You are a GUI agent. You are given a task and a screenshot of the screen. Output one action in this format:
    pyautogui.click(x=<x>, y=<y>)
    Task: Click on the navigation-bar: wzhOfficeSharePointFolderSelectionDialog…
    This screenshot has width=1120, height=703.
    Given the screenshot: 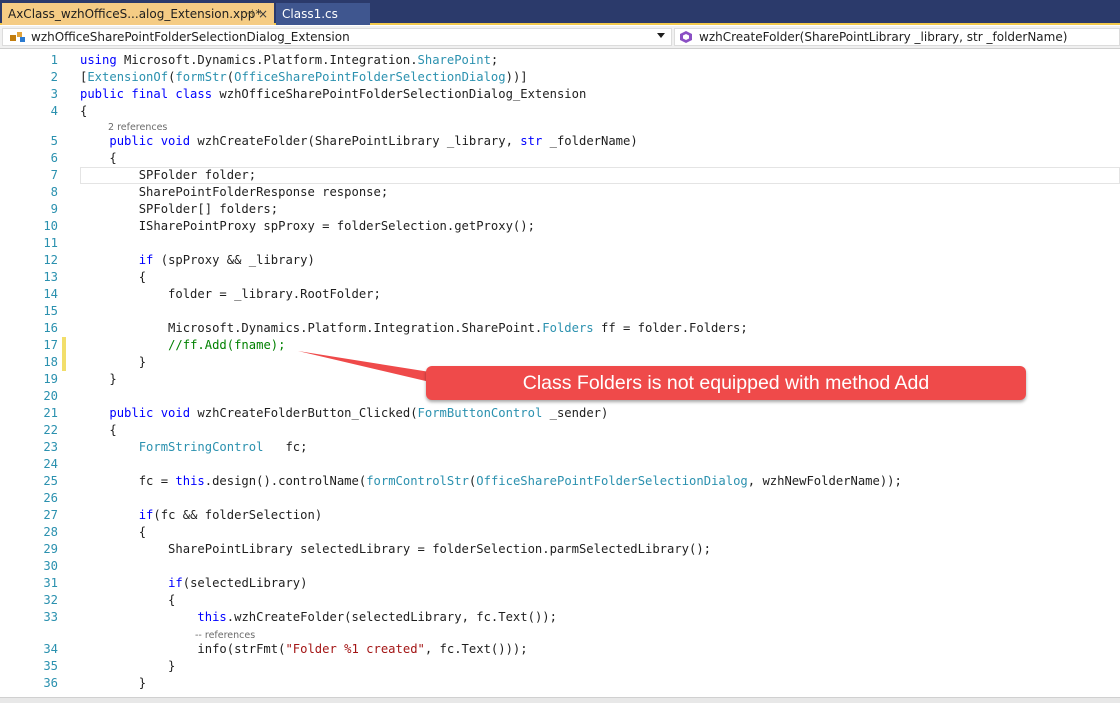 What is the action you would take?
    pyautogui.click(x=560, y=37)
    